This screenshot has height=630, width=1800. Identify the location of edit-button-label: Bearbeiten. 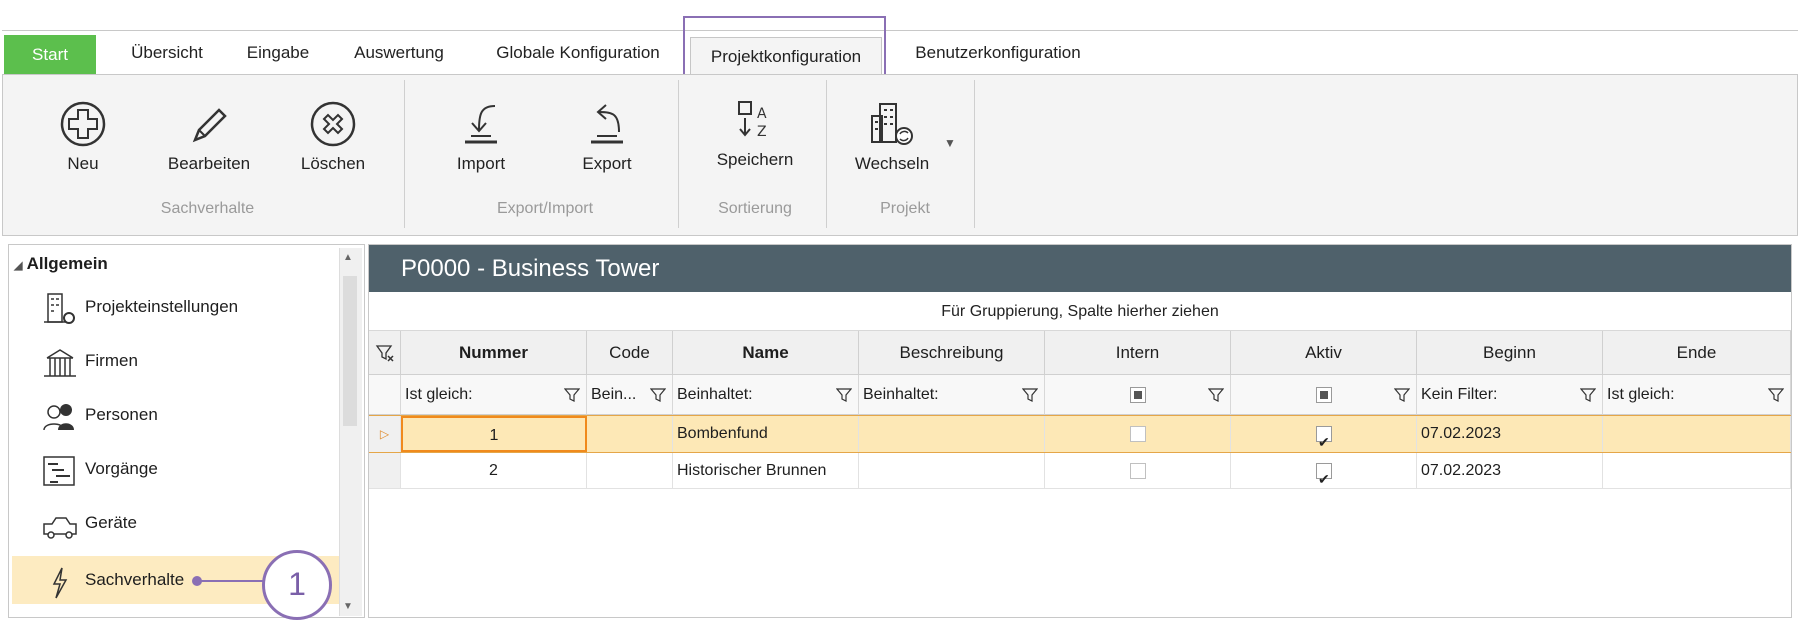
(209, 163).